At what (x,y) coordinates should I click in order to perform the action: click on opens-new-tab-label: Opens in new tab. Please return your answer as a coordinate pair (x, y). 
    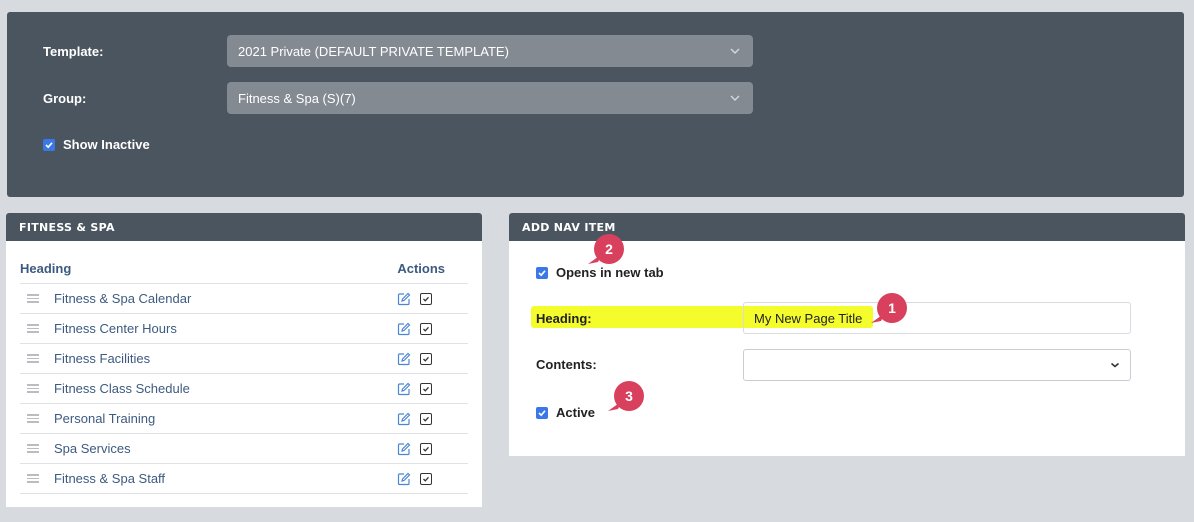
    Looking at the image, I should click on (610, 272).